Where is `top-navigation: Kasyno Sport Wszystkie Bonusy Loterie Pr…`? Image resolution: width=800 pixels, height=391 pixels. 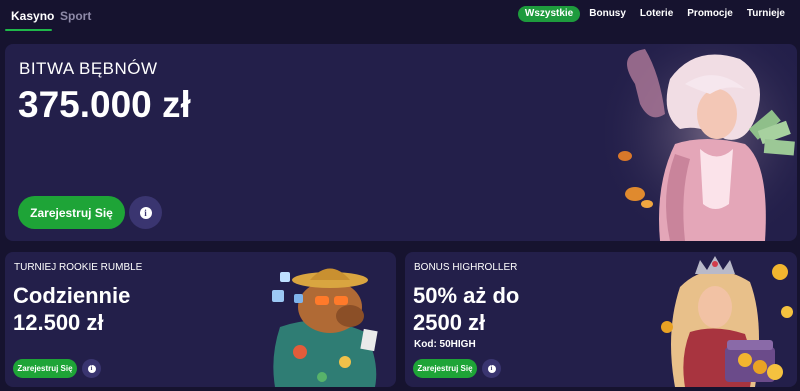
top-navigation: Kasyno Sport Wszystkie Bonusy Loterie Pr… is located at coordinates (400, 16).